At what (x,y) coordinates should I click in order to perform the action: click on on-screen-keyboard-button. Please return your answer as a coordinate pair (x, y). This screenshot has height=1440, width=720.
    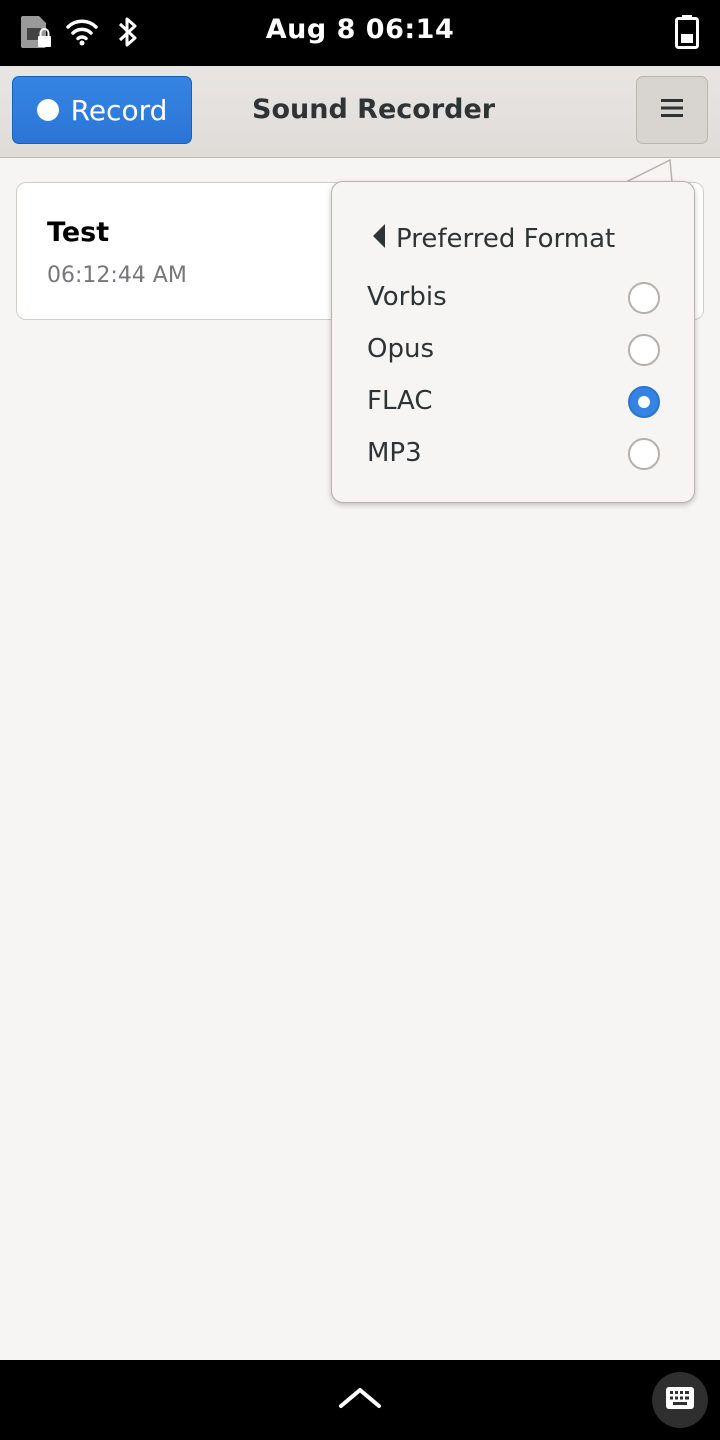
    Looking at the image, I should click on (680, 1400).